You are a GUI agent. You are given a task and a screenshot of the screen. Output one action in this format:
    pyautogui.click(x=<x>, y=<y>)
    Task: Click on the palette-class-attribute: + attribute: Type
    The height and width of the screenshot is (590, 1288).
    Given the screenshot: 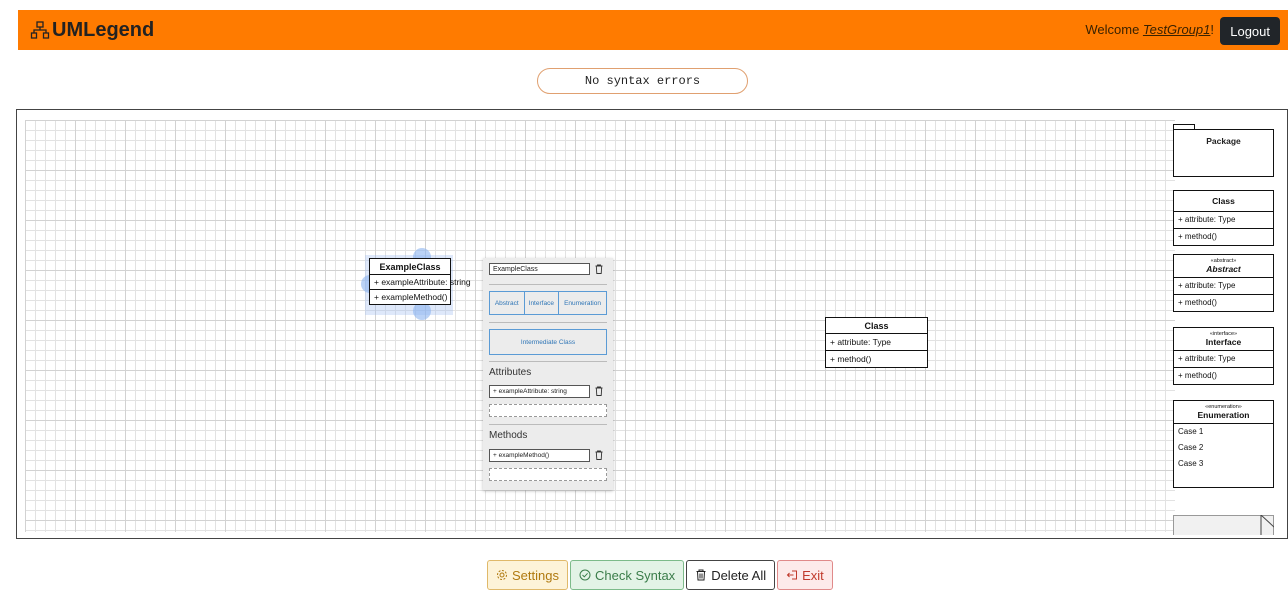 What is the action you would take?
    pyautogui.click(x=1223, y=220)
    